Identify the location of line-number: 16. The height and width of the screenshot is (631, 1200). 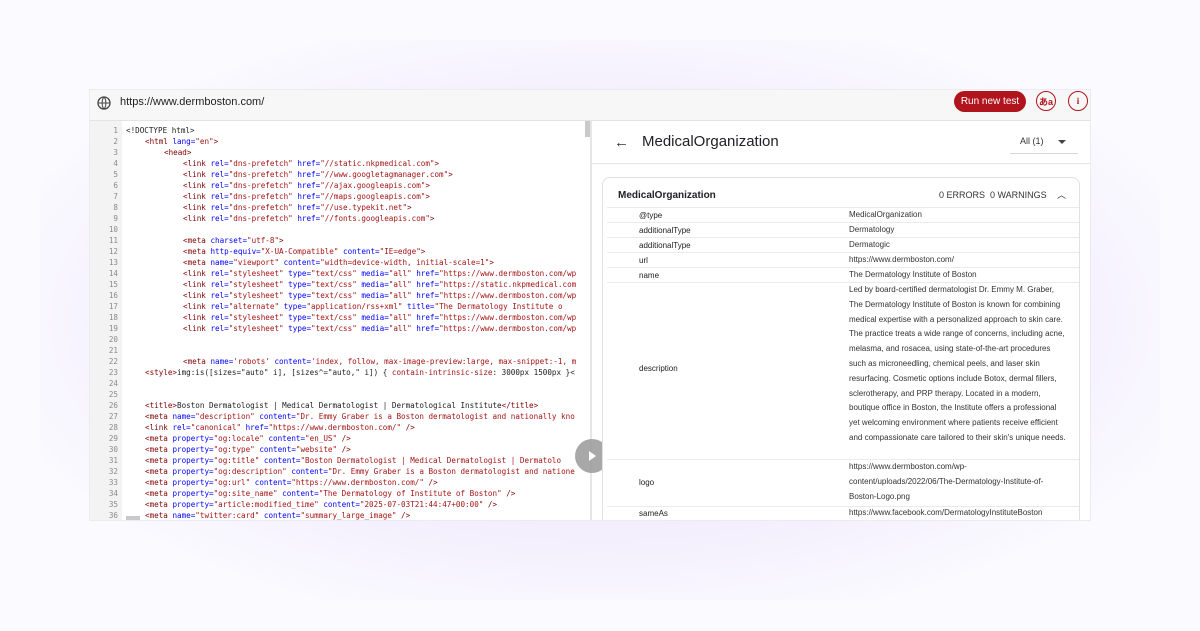
(113, 295).